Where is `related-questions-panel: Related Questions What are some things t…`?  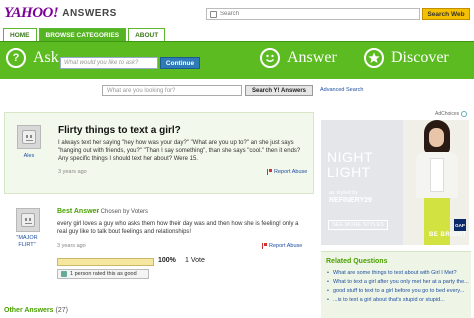
related-questions-panel: Related Questions What are some things t… is located at coordinates (396, 284).